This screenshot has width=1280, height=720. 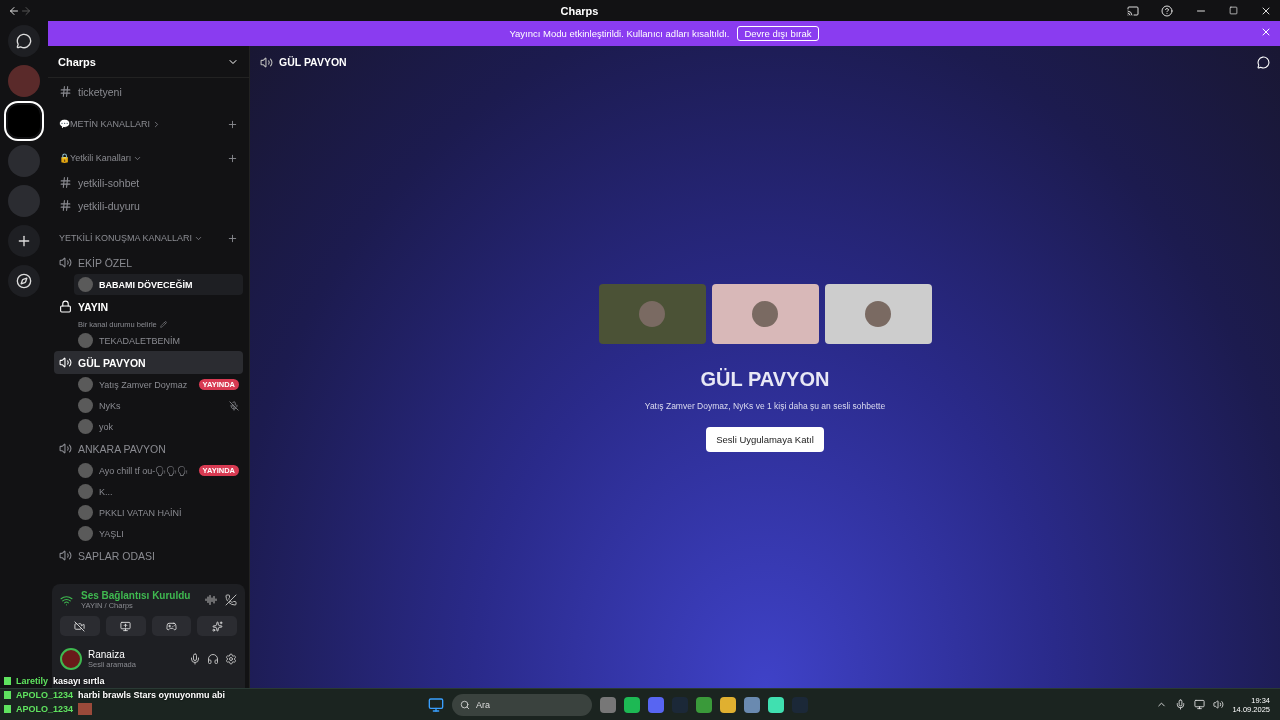 I want to click on settings-button, so click(x=231, y=659).